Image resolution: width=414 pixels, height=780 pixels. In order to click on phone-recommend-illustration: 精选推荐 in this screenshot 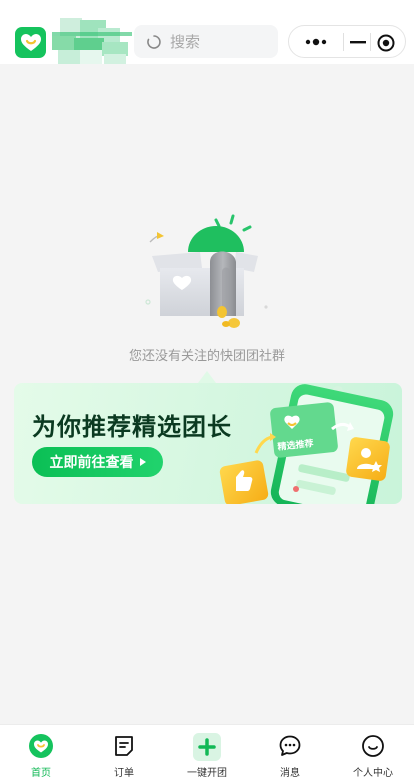, I will do `click(306, 444)`.